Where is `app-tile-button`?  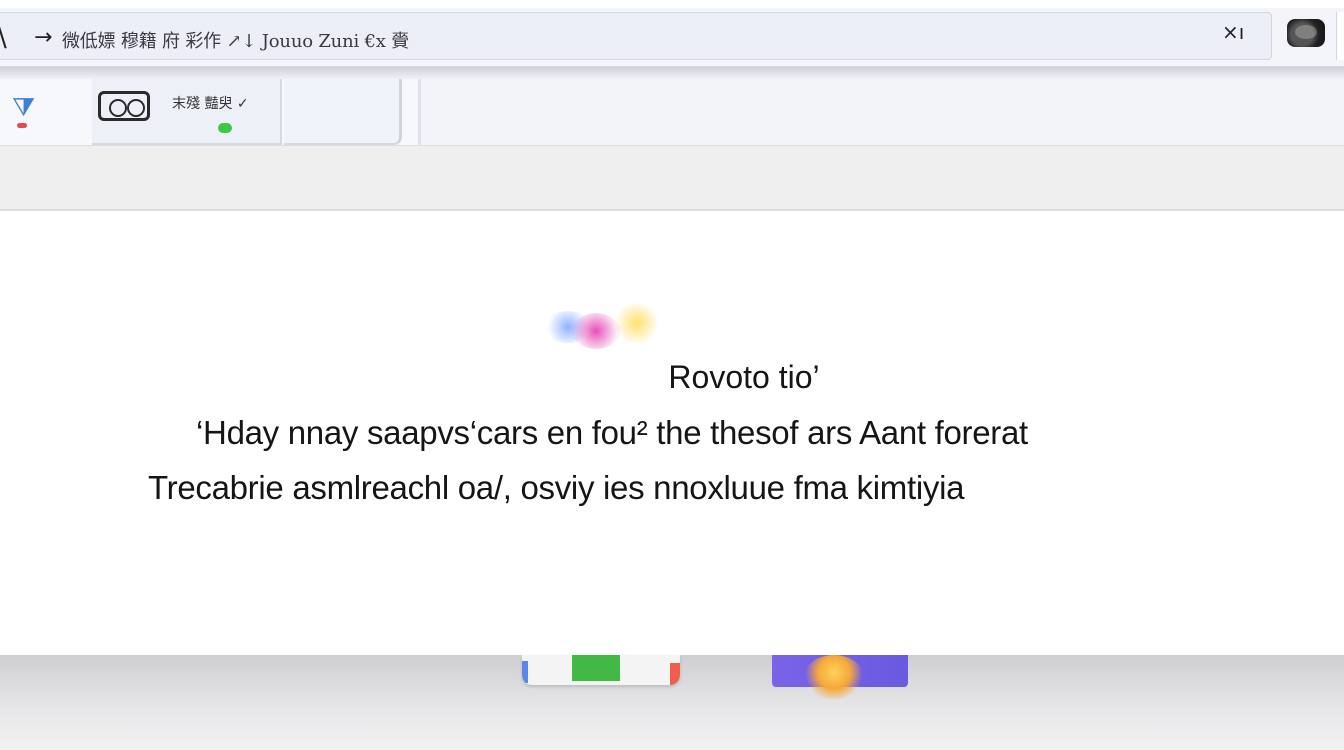 app-tile-button is located at coordinates (840, 677).